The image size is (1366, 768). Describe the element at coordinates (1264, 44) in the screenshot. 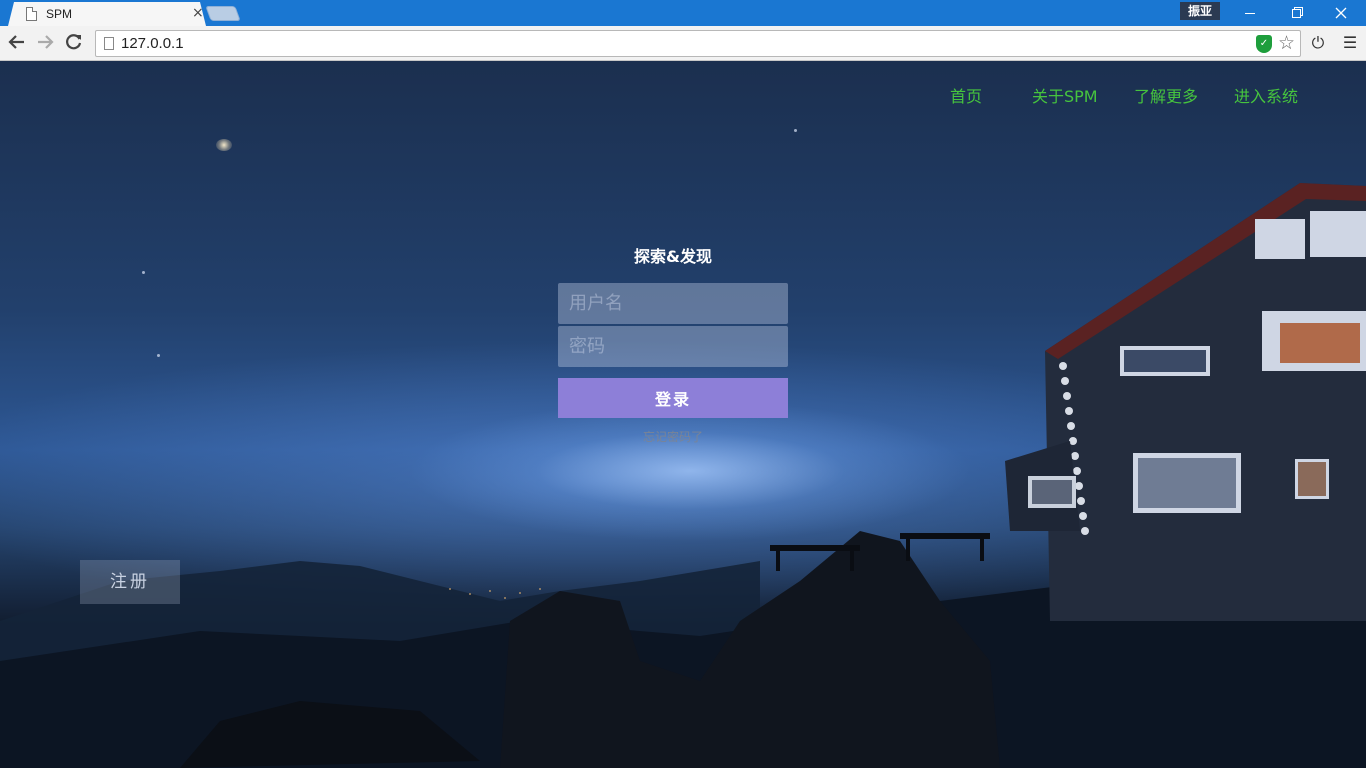

I see `shield-icon: ✓` at that location.